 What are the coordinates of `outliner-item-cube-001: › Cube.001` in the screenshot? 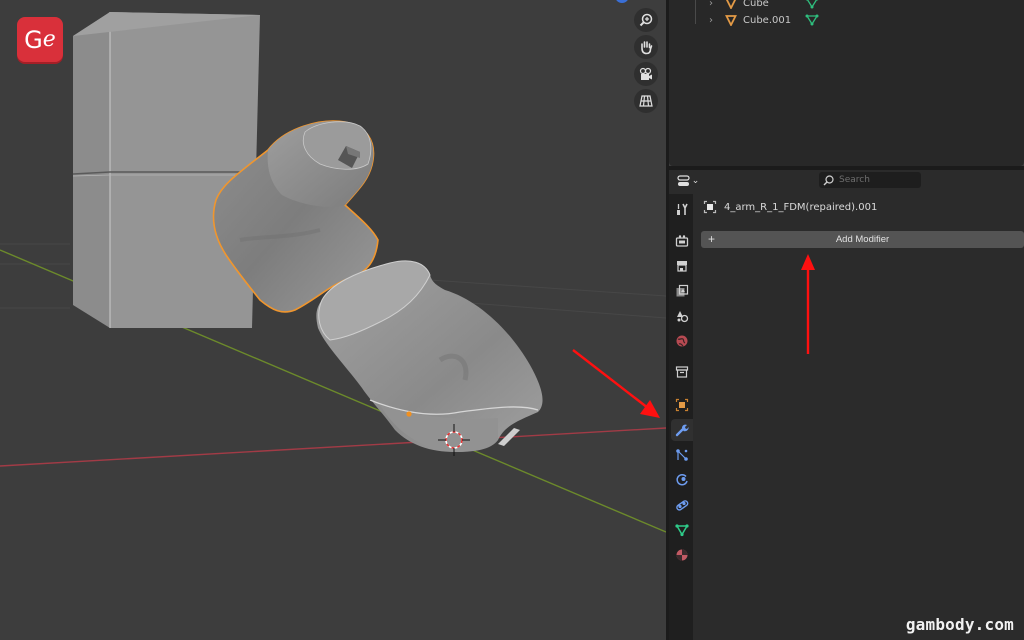 It's located at (764, 20).